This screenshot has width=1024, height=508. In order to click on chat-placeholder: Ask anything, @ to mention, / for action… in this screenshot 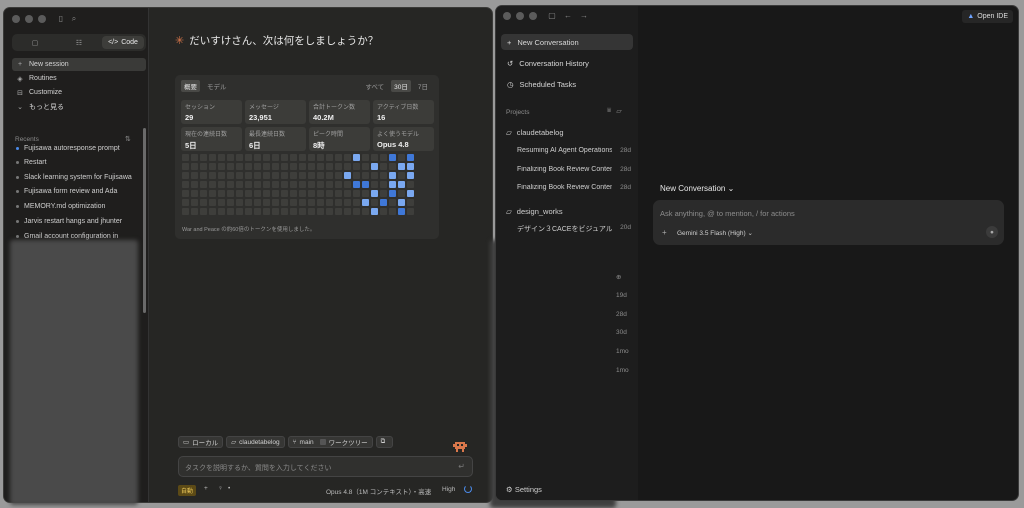, I will do `click(727, 213)`.